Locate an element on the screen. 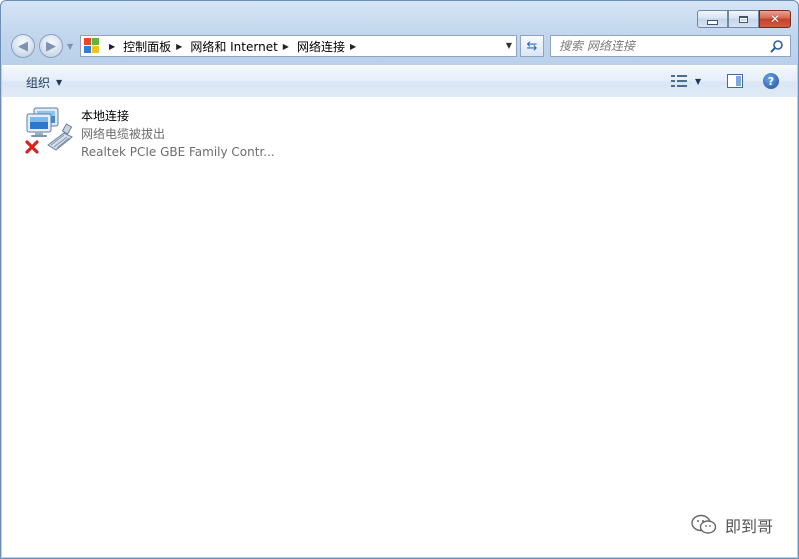 This screenshot has width=799, height=559. maximize-icon is located at coordinates (743, 19).